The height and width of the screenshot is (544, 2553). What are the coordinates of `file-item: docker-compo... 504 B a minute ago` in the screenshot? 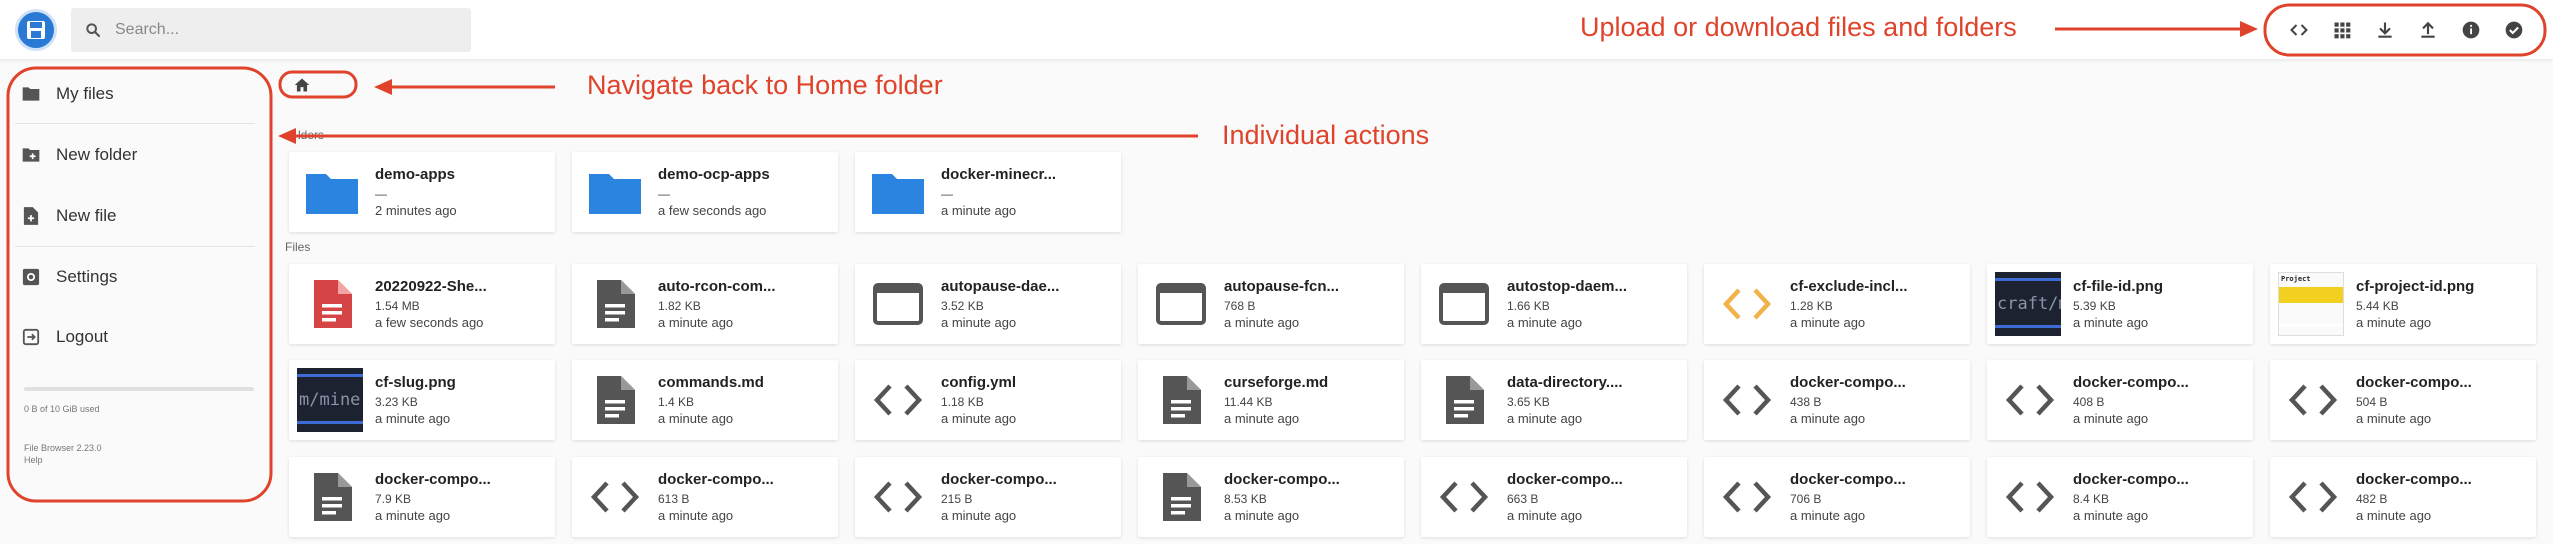 It's located at (2403, 400).